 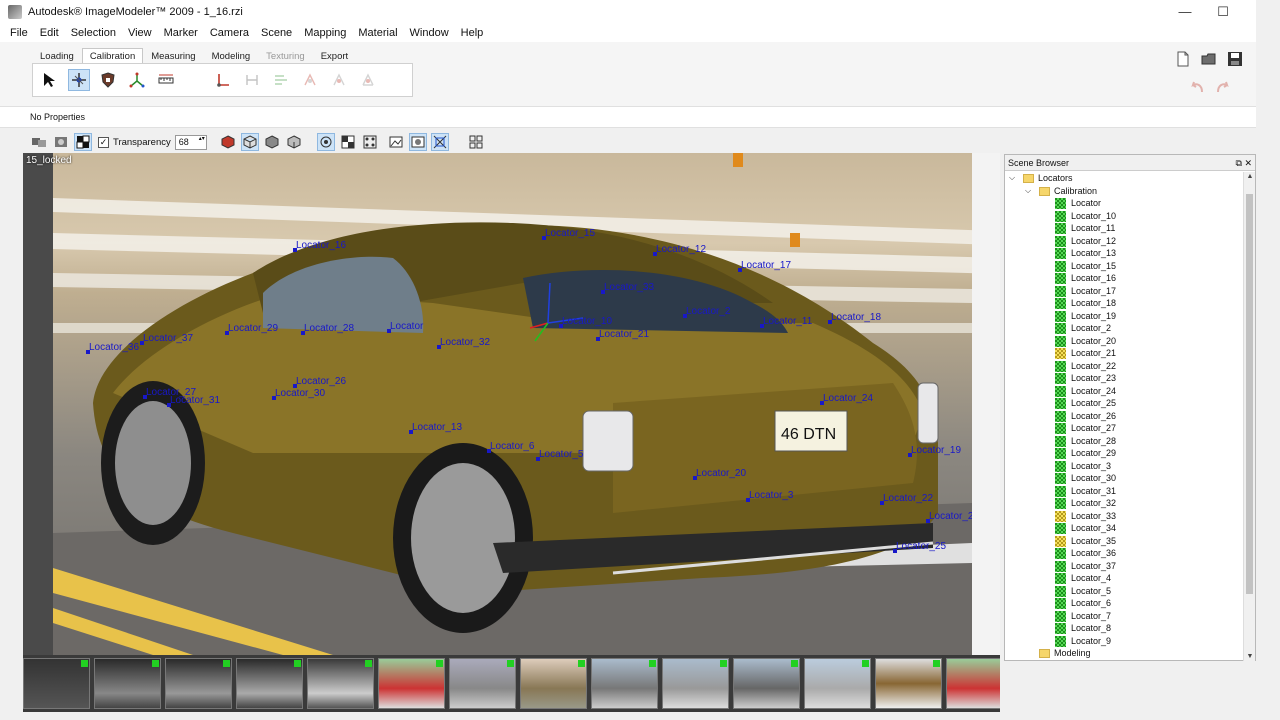 What do you see at coordinates (1124, 641) in the screenshot?
I see `tree-item-locator: Locator_9` at bounding box center [1124, 641].